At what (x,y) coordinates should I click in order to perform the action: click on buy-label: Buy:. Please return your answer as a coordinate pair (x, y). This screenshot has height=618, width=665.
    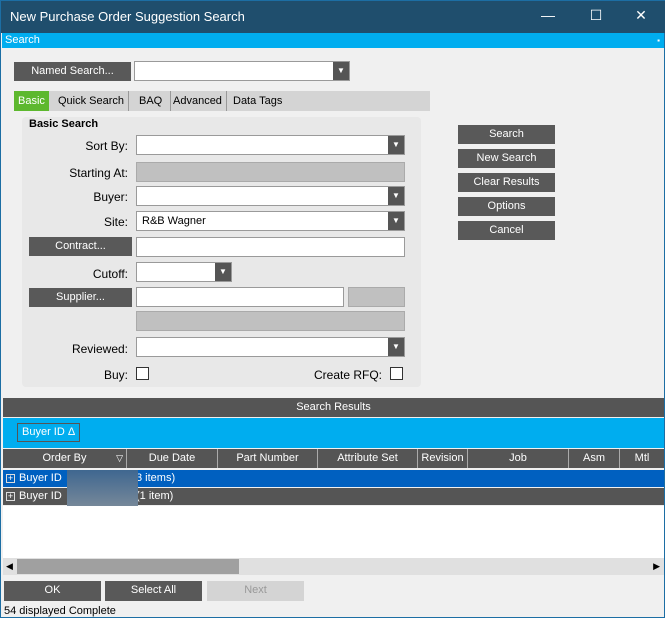
    Looking at the image, I should click on (115, 375).